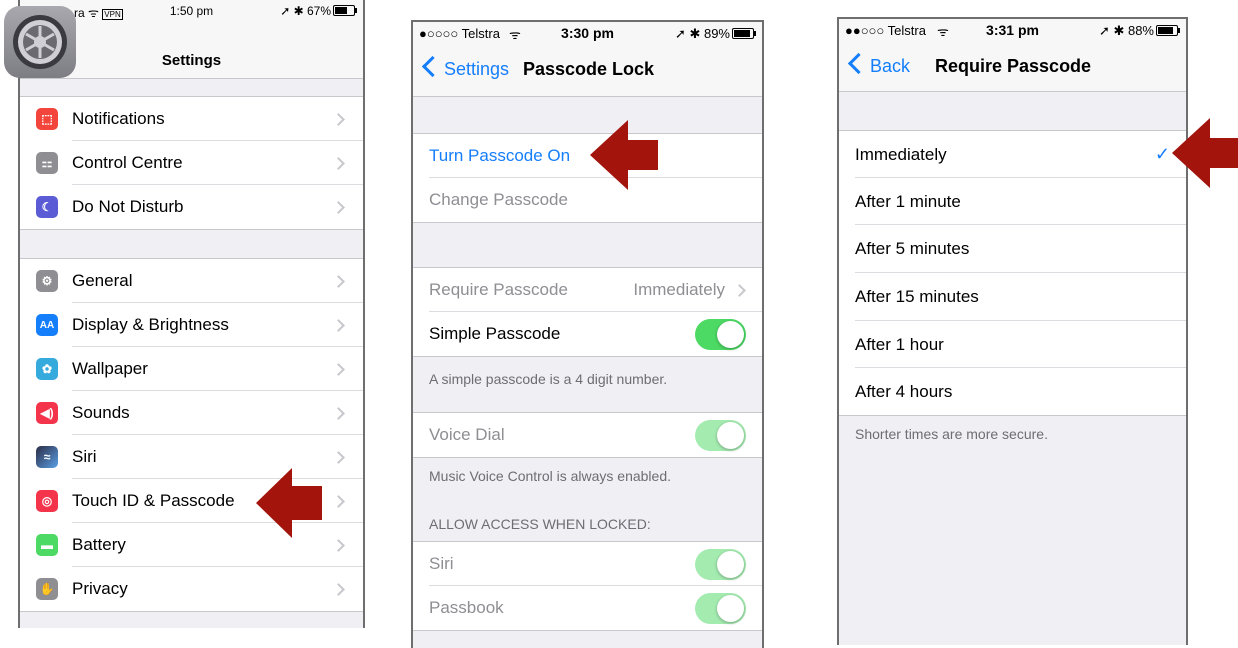 This screenshot has width=1238, height=648. What do you see at coordinates (466, 607) in the screenshot?
I see `passbook-access-label: Passbook` at bounding box center [466, 607].